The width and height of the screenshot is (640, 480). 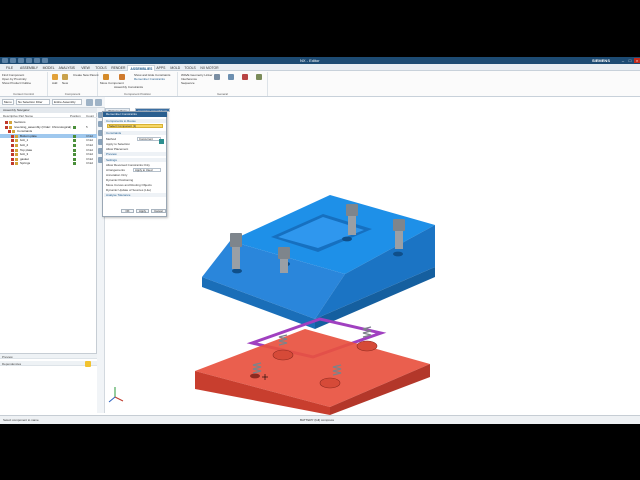 What do you see at coordinates (128, 87) in the screenshot?
I see `assembly-constraints-button: Assembly Constraints` at bounding box center [128, 87].